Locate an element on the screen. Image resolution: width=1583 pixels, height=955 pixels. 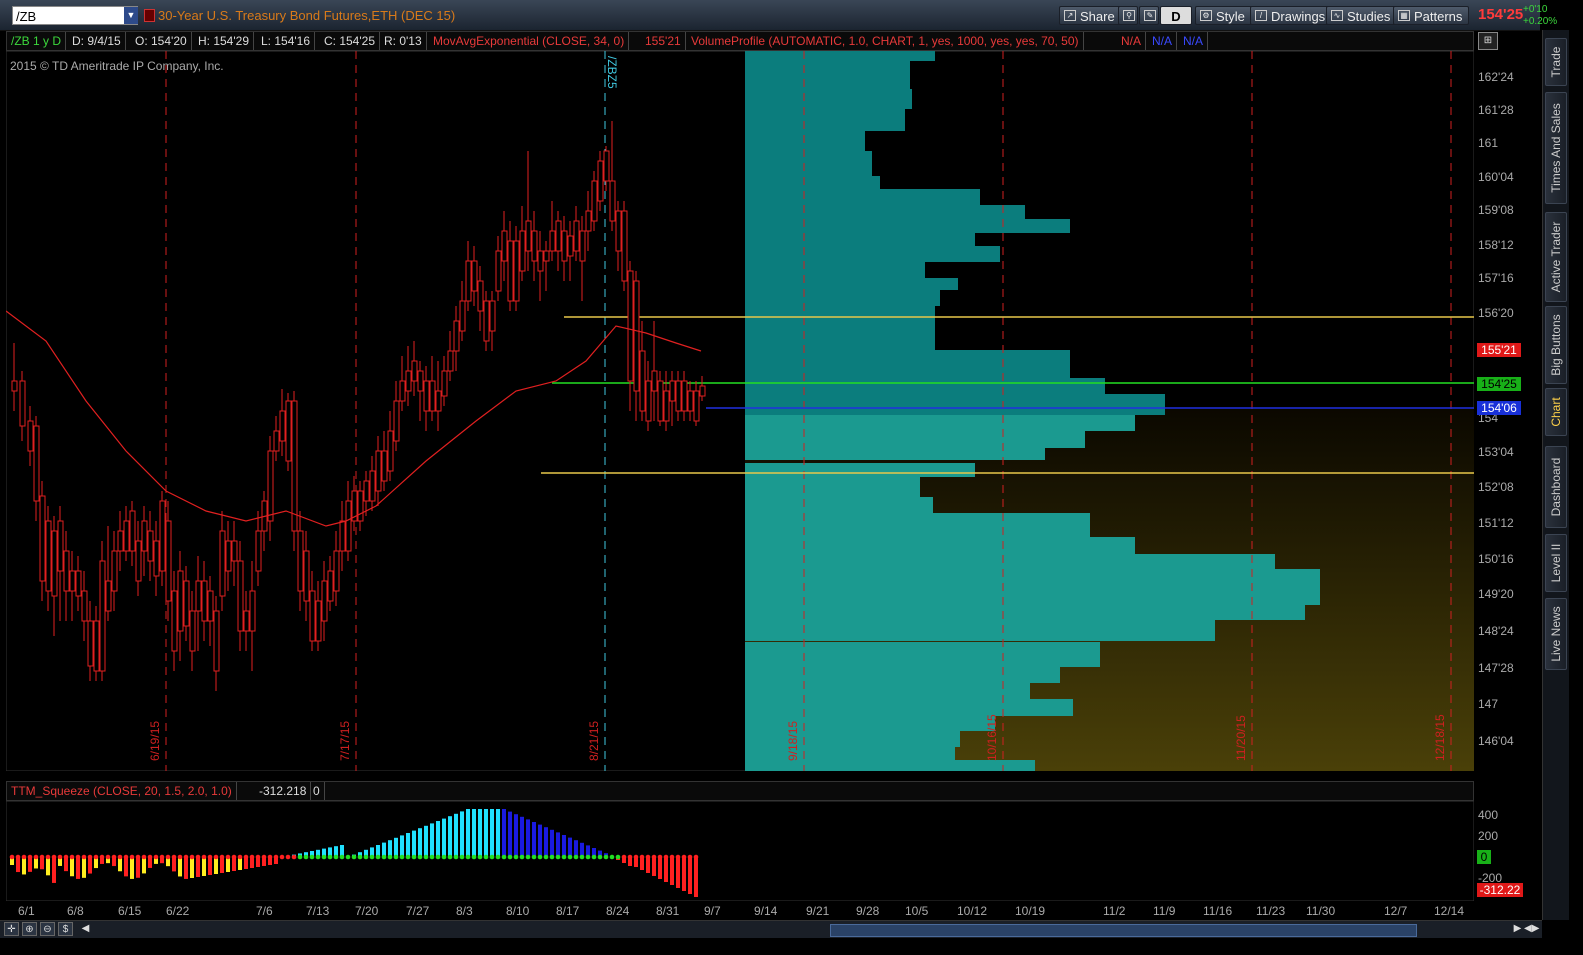
sidebar-tab-label: Trade is located at coordinates (1556, 62).